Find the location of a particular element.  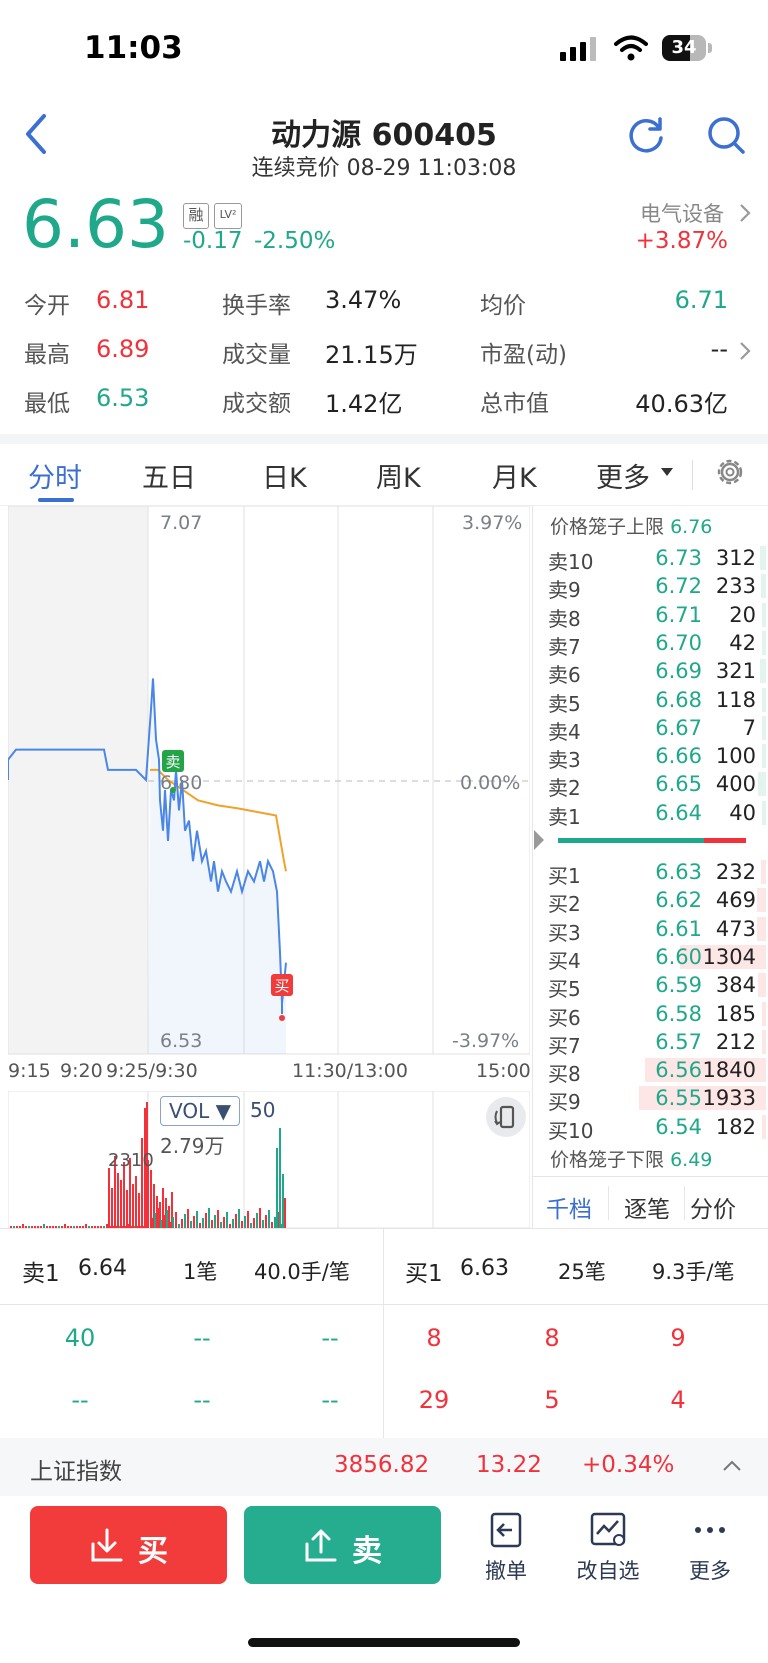

buy-queue-cell: 29 is located at coordinates (434, 1400).